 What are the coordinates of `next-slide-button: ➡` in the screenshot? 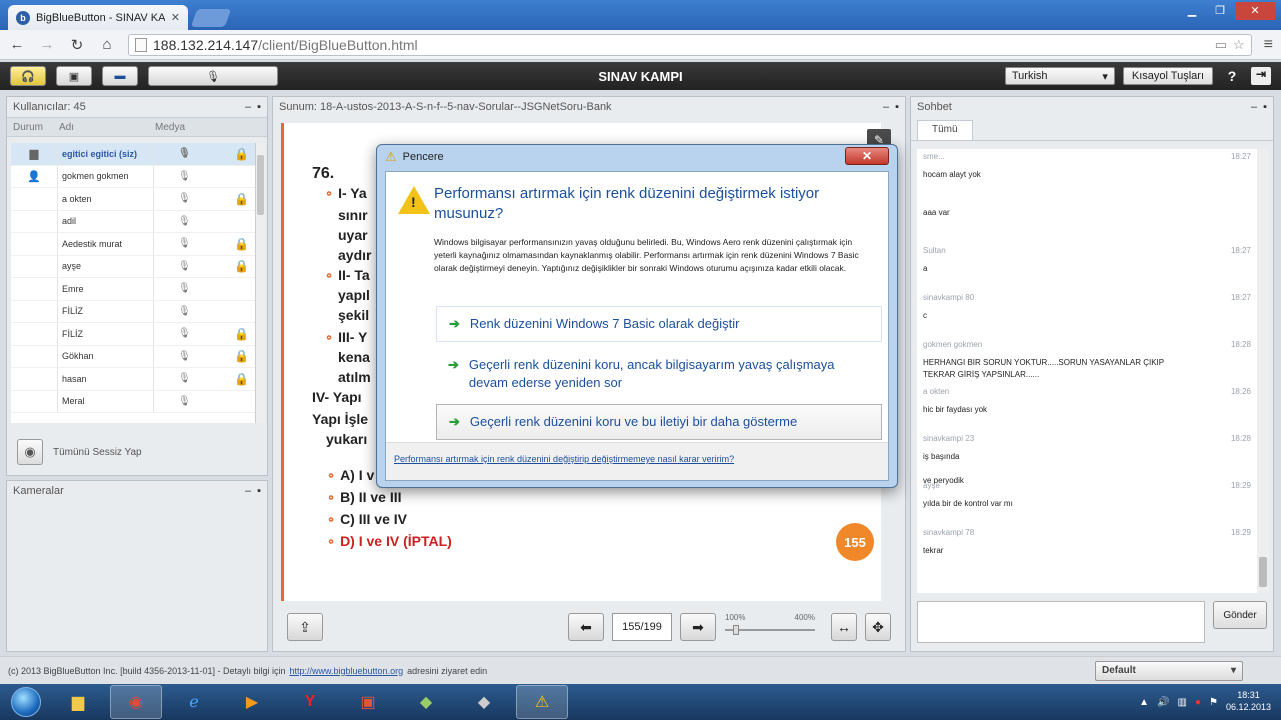 It's located at (698, 627).